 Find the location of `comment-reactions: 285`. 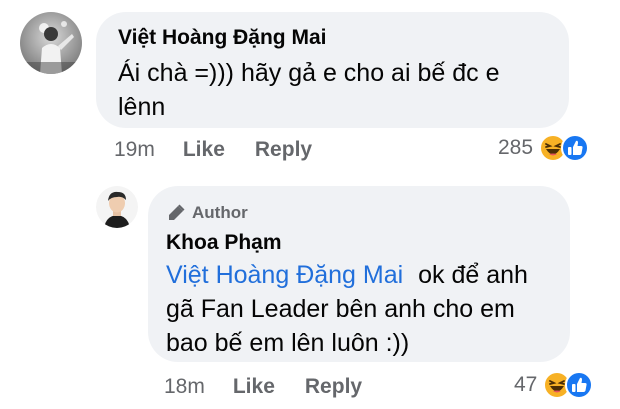

comment-reactions: 285 is located at coordinates (544, 148).